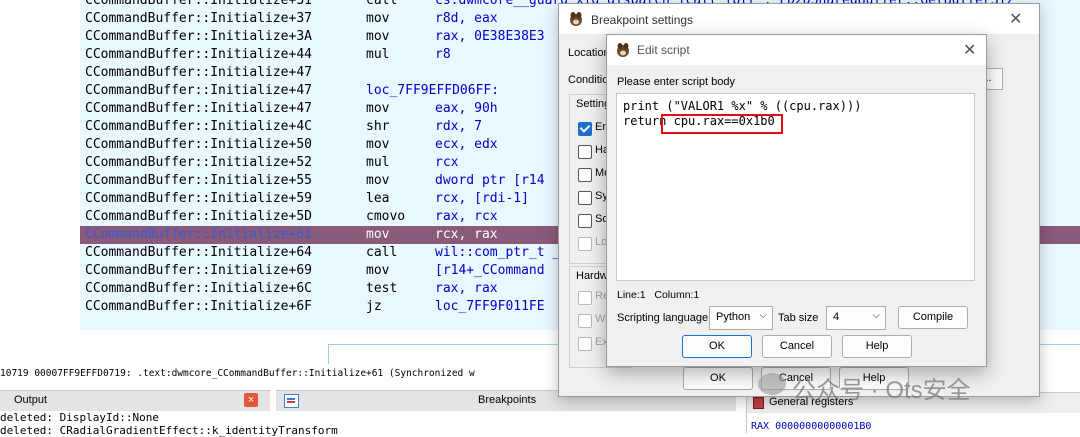 The height and width of the screenshot is (437, 1080). What do you see at coordinates (433, 90) in the screenshot?
I see `disasm-label: loc_7FF9EFFD06FF:` at bounding box center [433, 90].